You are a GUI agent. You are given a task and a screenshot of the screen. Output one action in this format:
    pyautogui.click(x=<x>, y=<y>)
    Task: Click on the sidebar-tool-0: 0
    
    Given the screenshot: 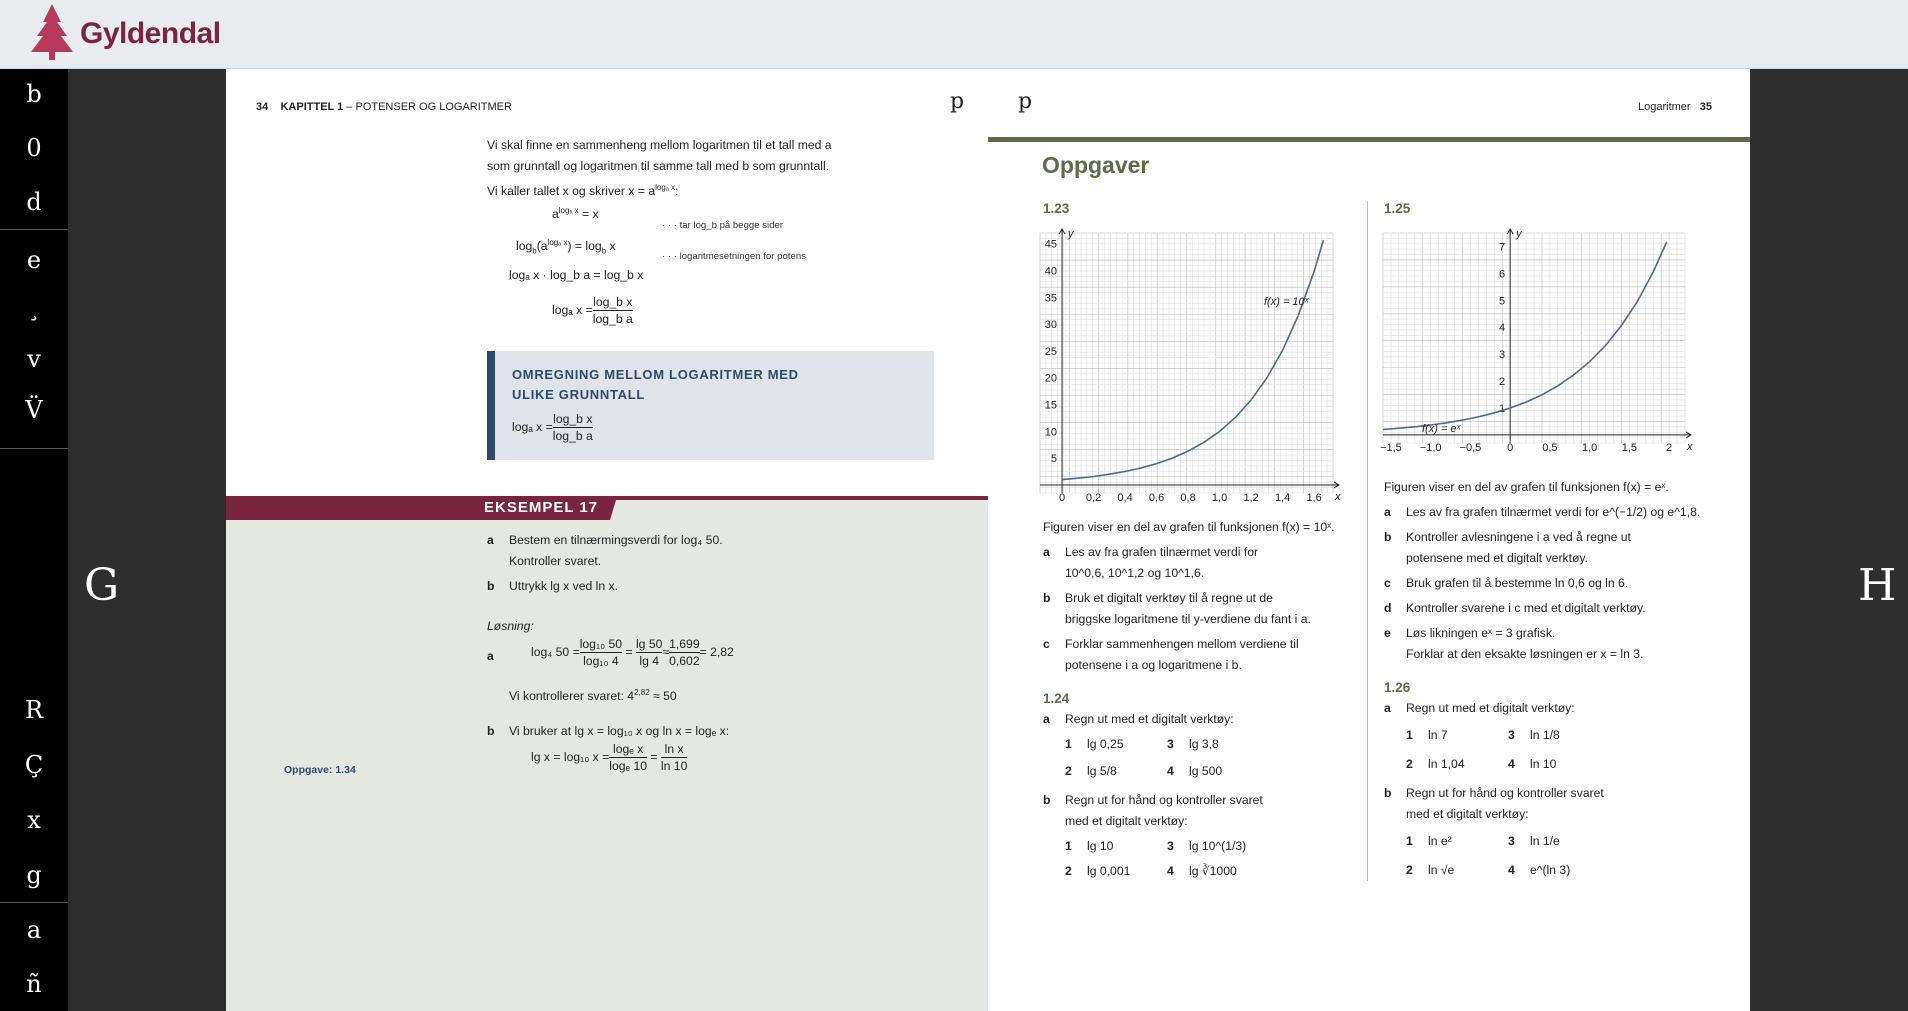 What is the action you would take?
    pyautogui.click(x=34, y=148)
    